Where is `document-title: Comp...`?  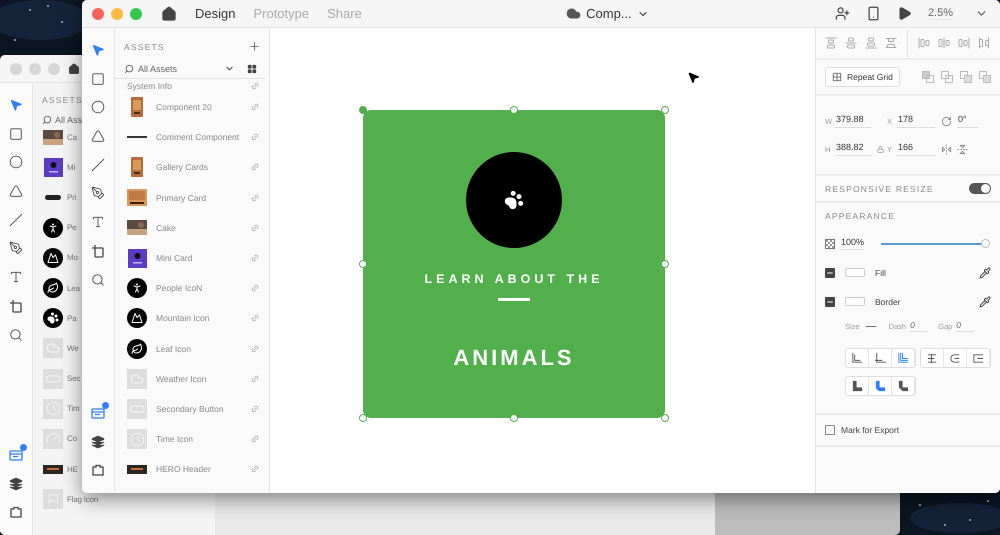
document-title: Comp... is located at coordinates (607, 13).